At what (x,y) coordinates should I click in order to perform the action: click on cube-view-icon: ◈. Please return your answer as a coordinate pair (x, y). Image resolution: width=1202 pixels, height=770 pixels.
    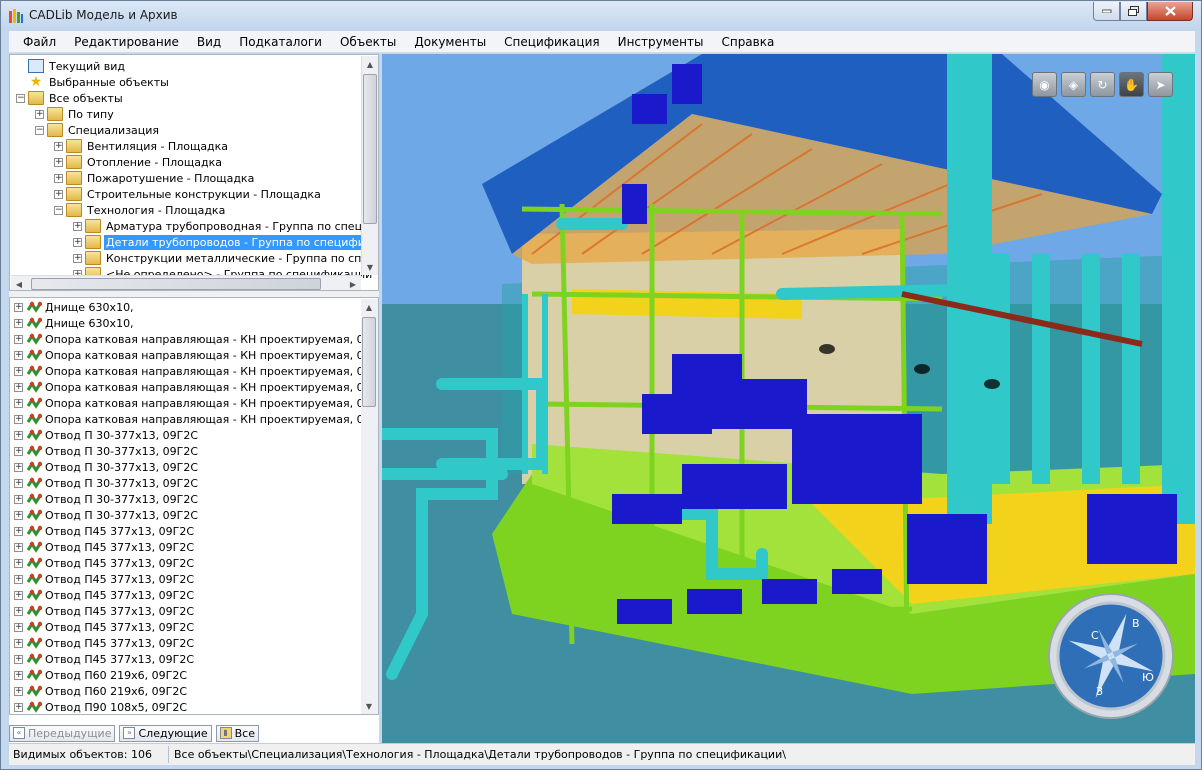
    Looking at the image, I should click on (1073, 84).